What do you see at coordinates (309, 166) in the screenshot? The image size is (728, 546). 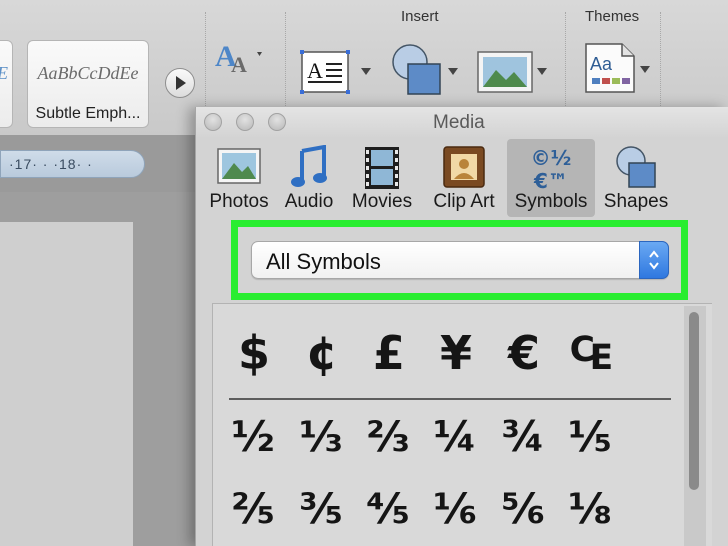 I see `music-note-icon` at bounding box center [309, 166].